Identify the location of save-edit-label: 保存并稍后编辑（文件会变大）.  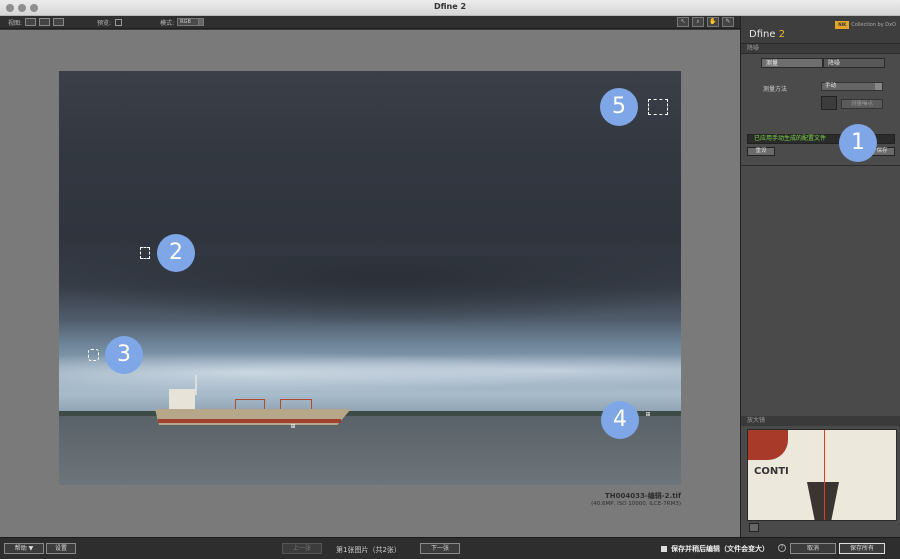
(720, 549).